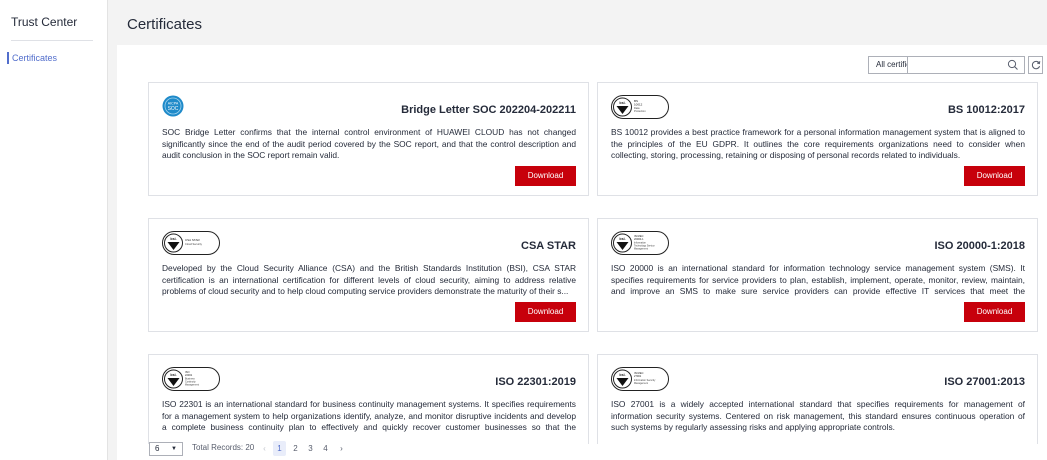 The width and height of the screenshot is (1047, 460). Describe the element at coordinates (279, 448) in the screenshot. I see `page-button-1: 1` at that location.